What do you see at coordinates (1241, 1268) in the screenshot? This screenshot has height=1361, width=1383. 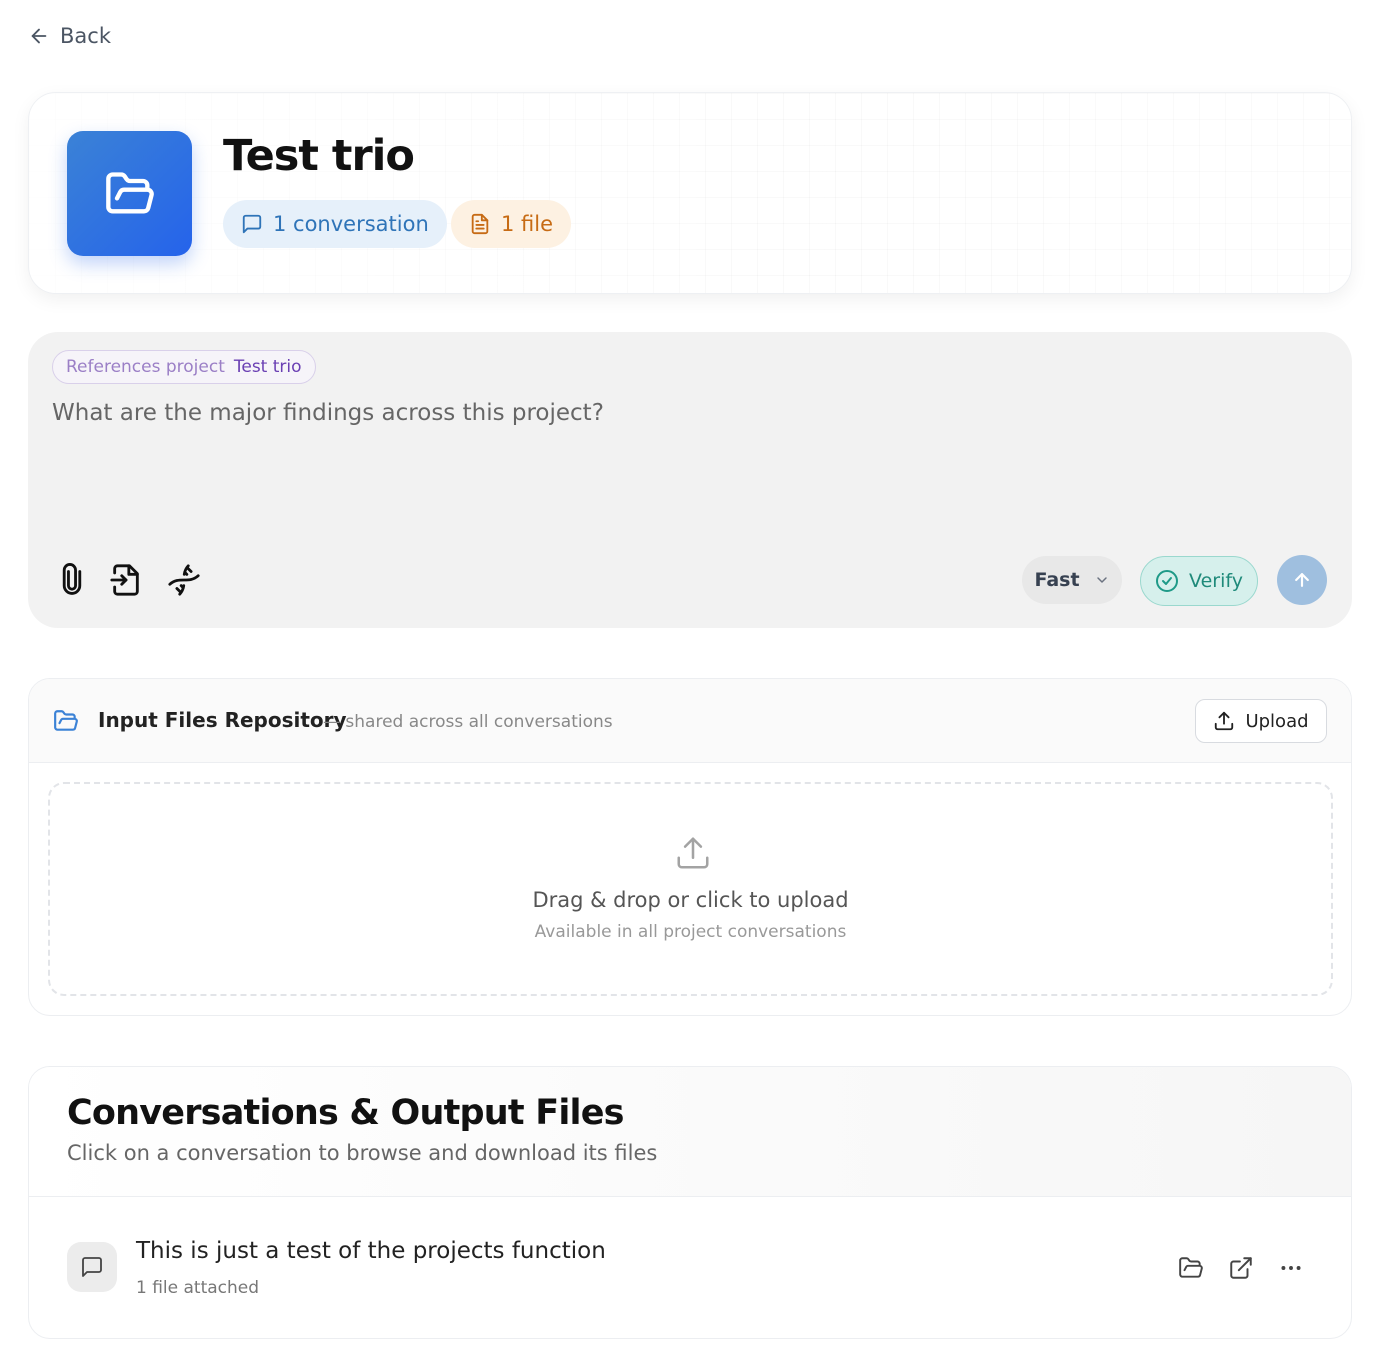 I see `external-link-icon` at bounding box center [1241, 1268].